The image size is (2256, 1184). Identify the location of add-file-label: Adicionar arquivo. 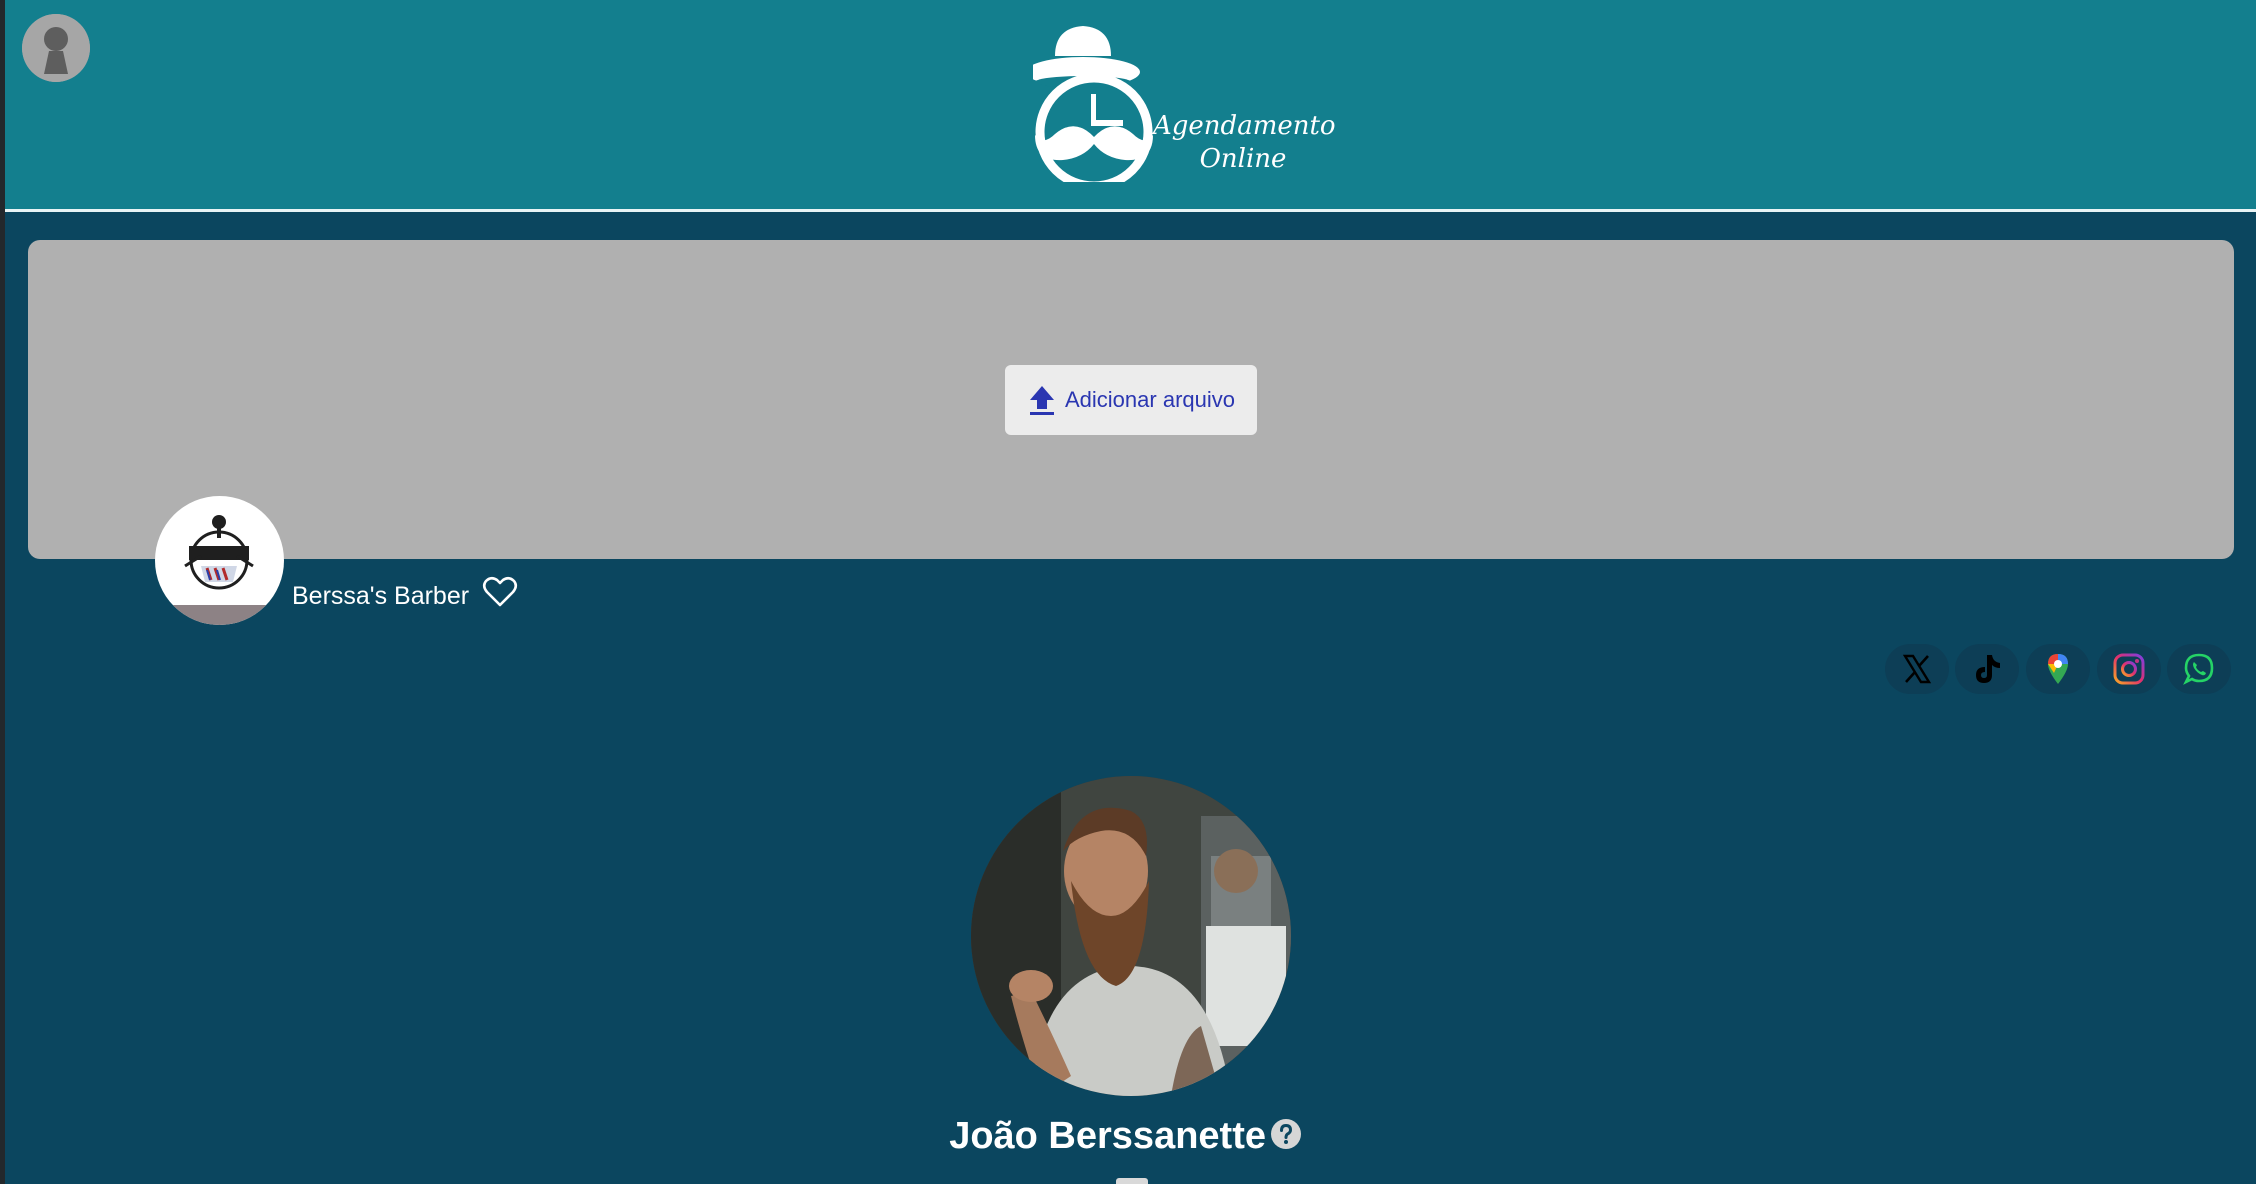
(1150, 399).